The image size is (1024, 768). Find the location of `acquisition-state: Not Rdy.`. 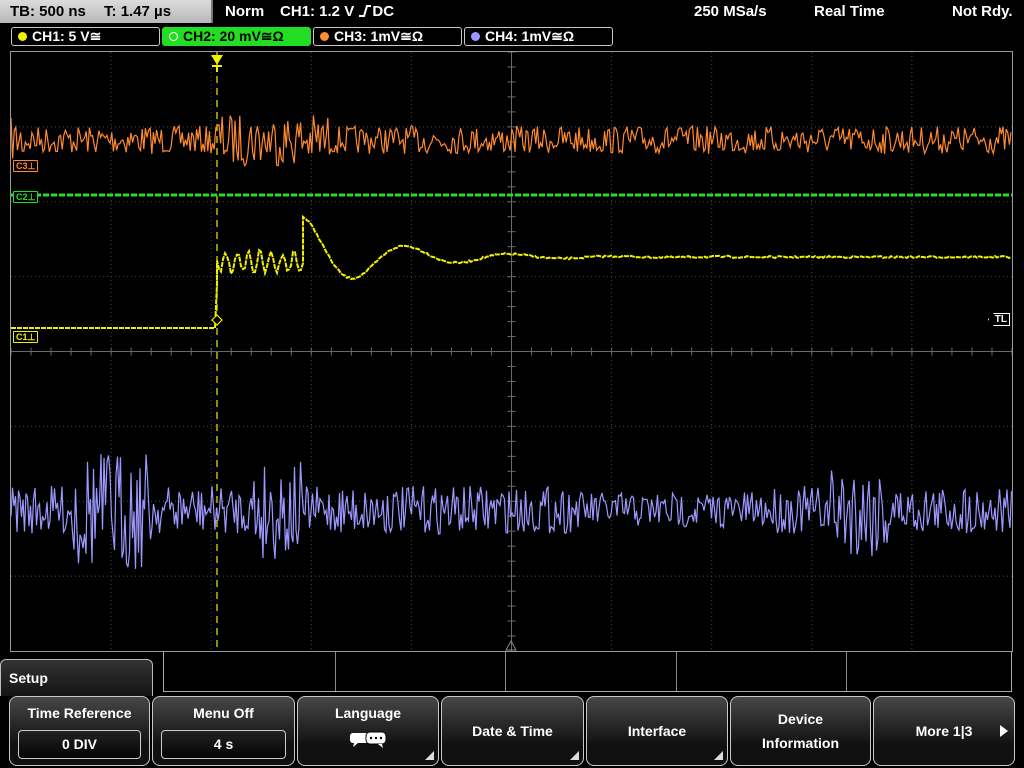

acquisition-state: Not Rdy. is located at coordinates (982, 11).